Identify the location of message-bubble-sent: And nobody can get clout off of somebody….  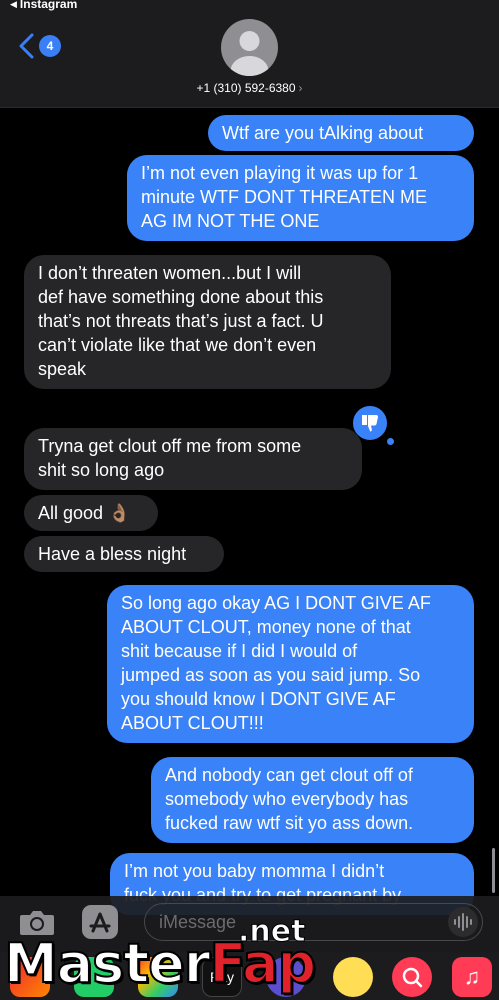
(312, 800).